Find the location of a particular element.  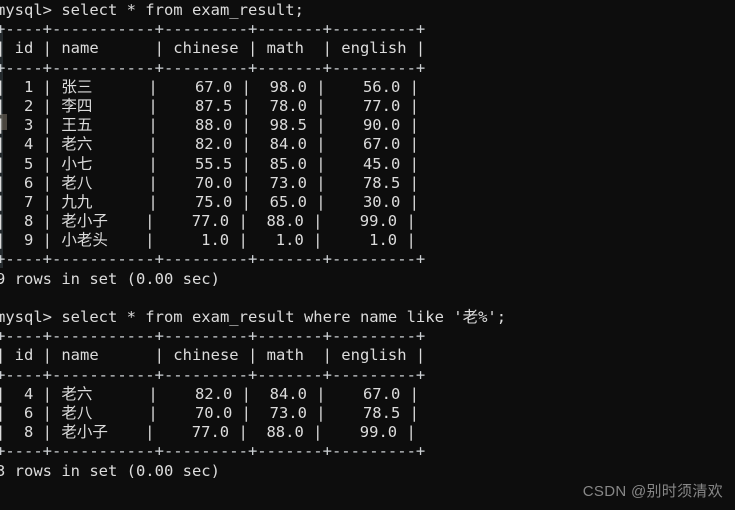

command-line-1: mysql> select * from exam_result; is located at coordinates (365, 10).